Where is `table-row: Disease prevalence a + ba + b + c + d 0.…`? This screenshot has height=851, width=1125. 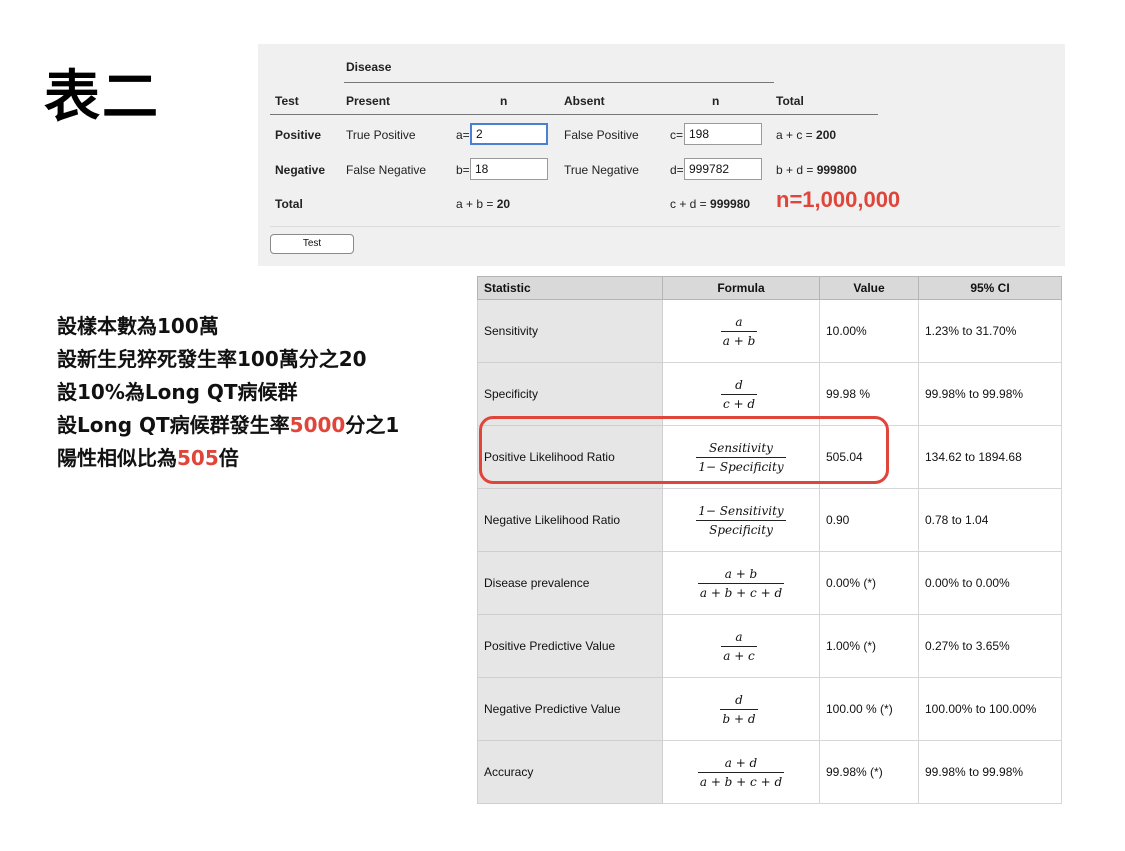
table-row: Disease prevalence a + ba + b + c + d 0.… is located at coordinates (769, 583).